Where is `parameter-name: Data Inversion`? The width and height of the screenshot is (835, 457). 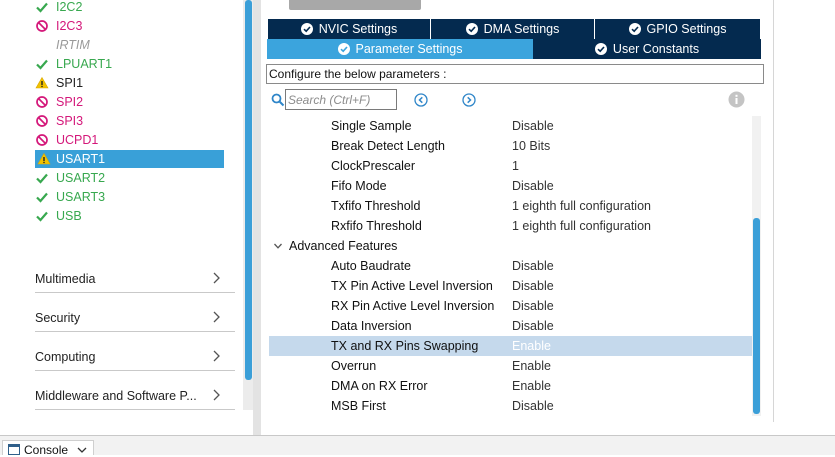 parameter-name: Data Inversion is located at coordinates (371, 326).